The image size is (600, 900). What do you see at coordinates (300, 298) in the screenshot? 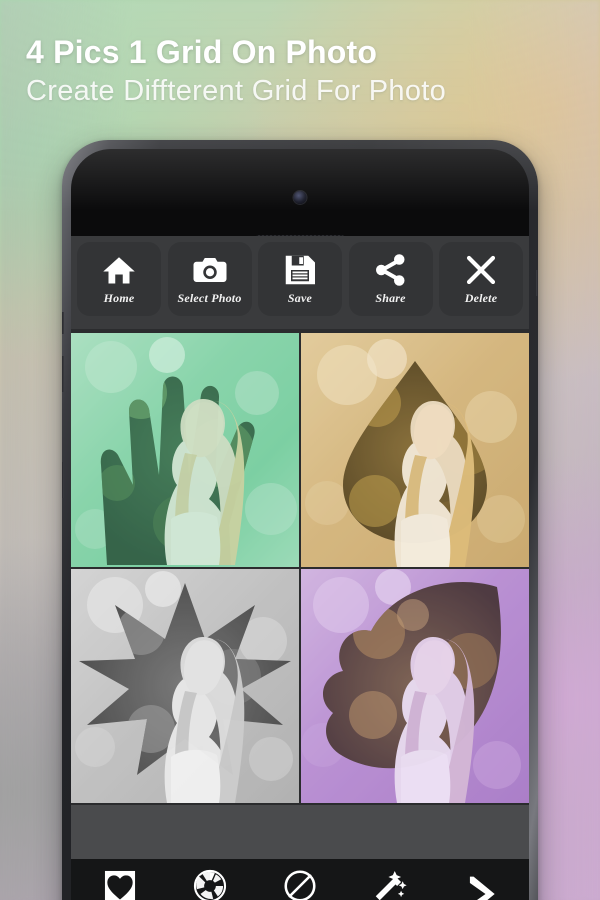
I see `save-button-label: Save` at bounding box center [300, 298].